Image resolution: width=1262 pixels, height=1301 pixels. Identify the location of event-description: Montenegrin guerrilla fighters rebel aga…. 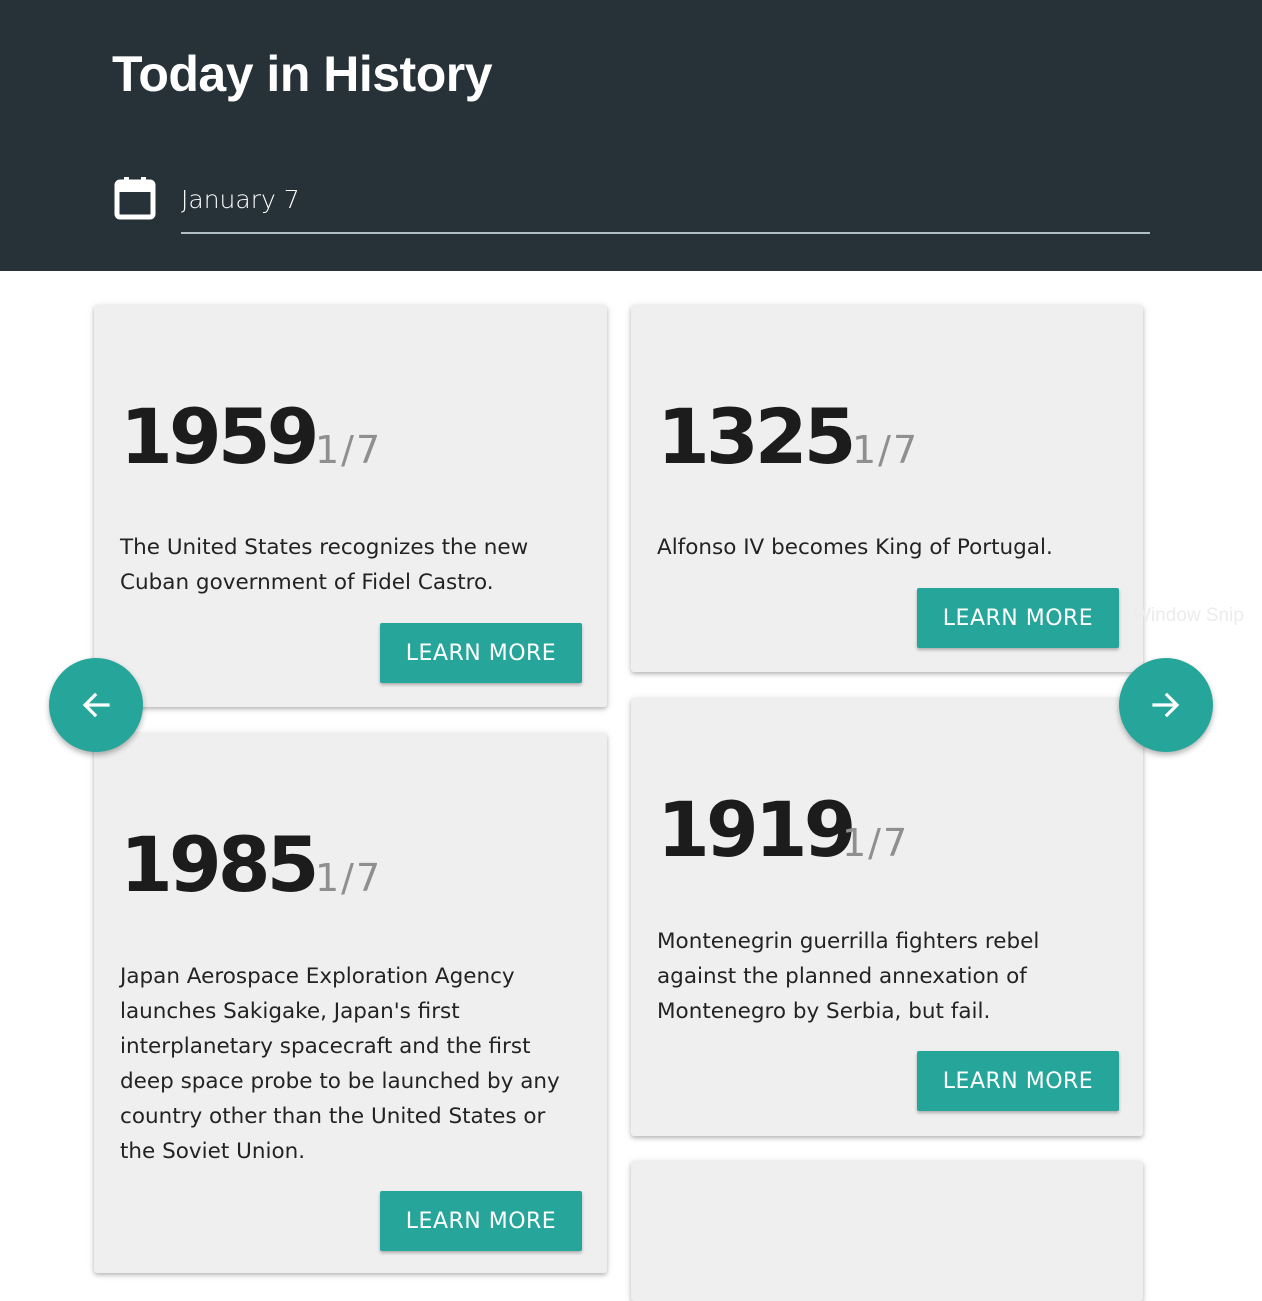
(848, 976).